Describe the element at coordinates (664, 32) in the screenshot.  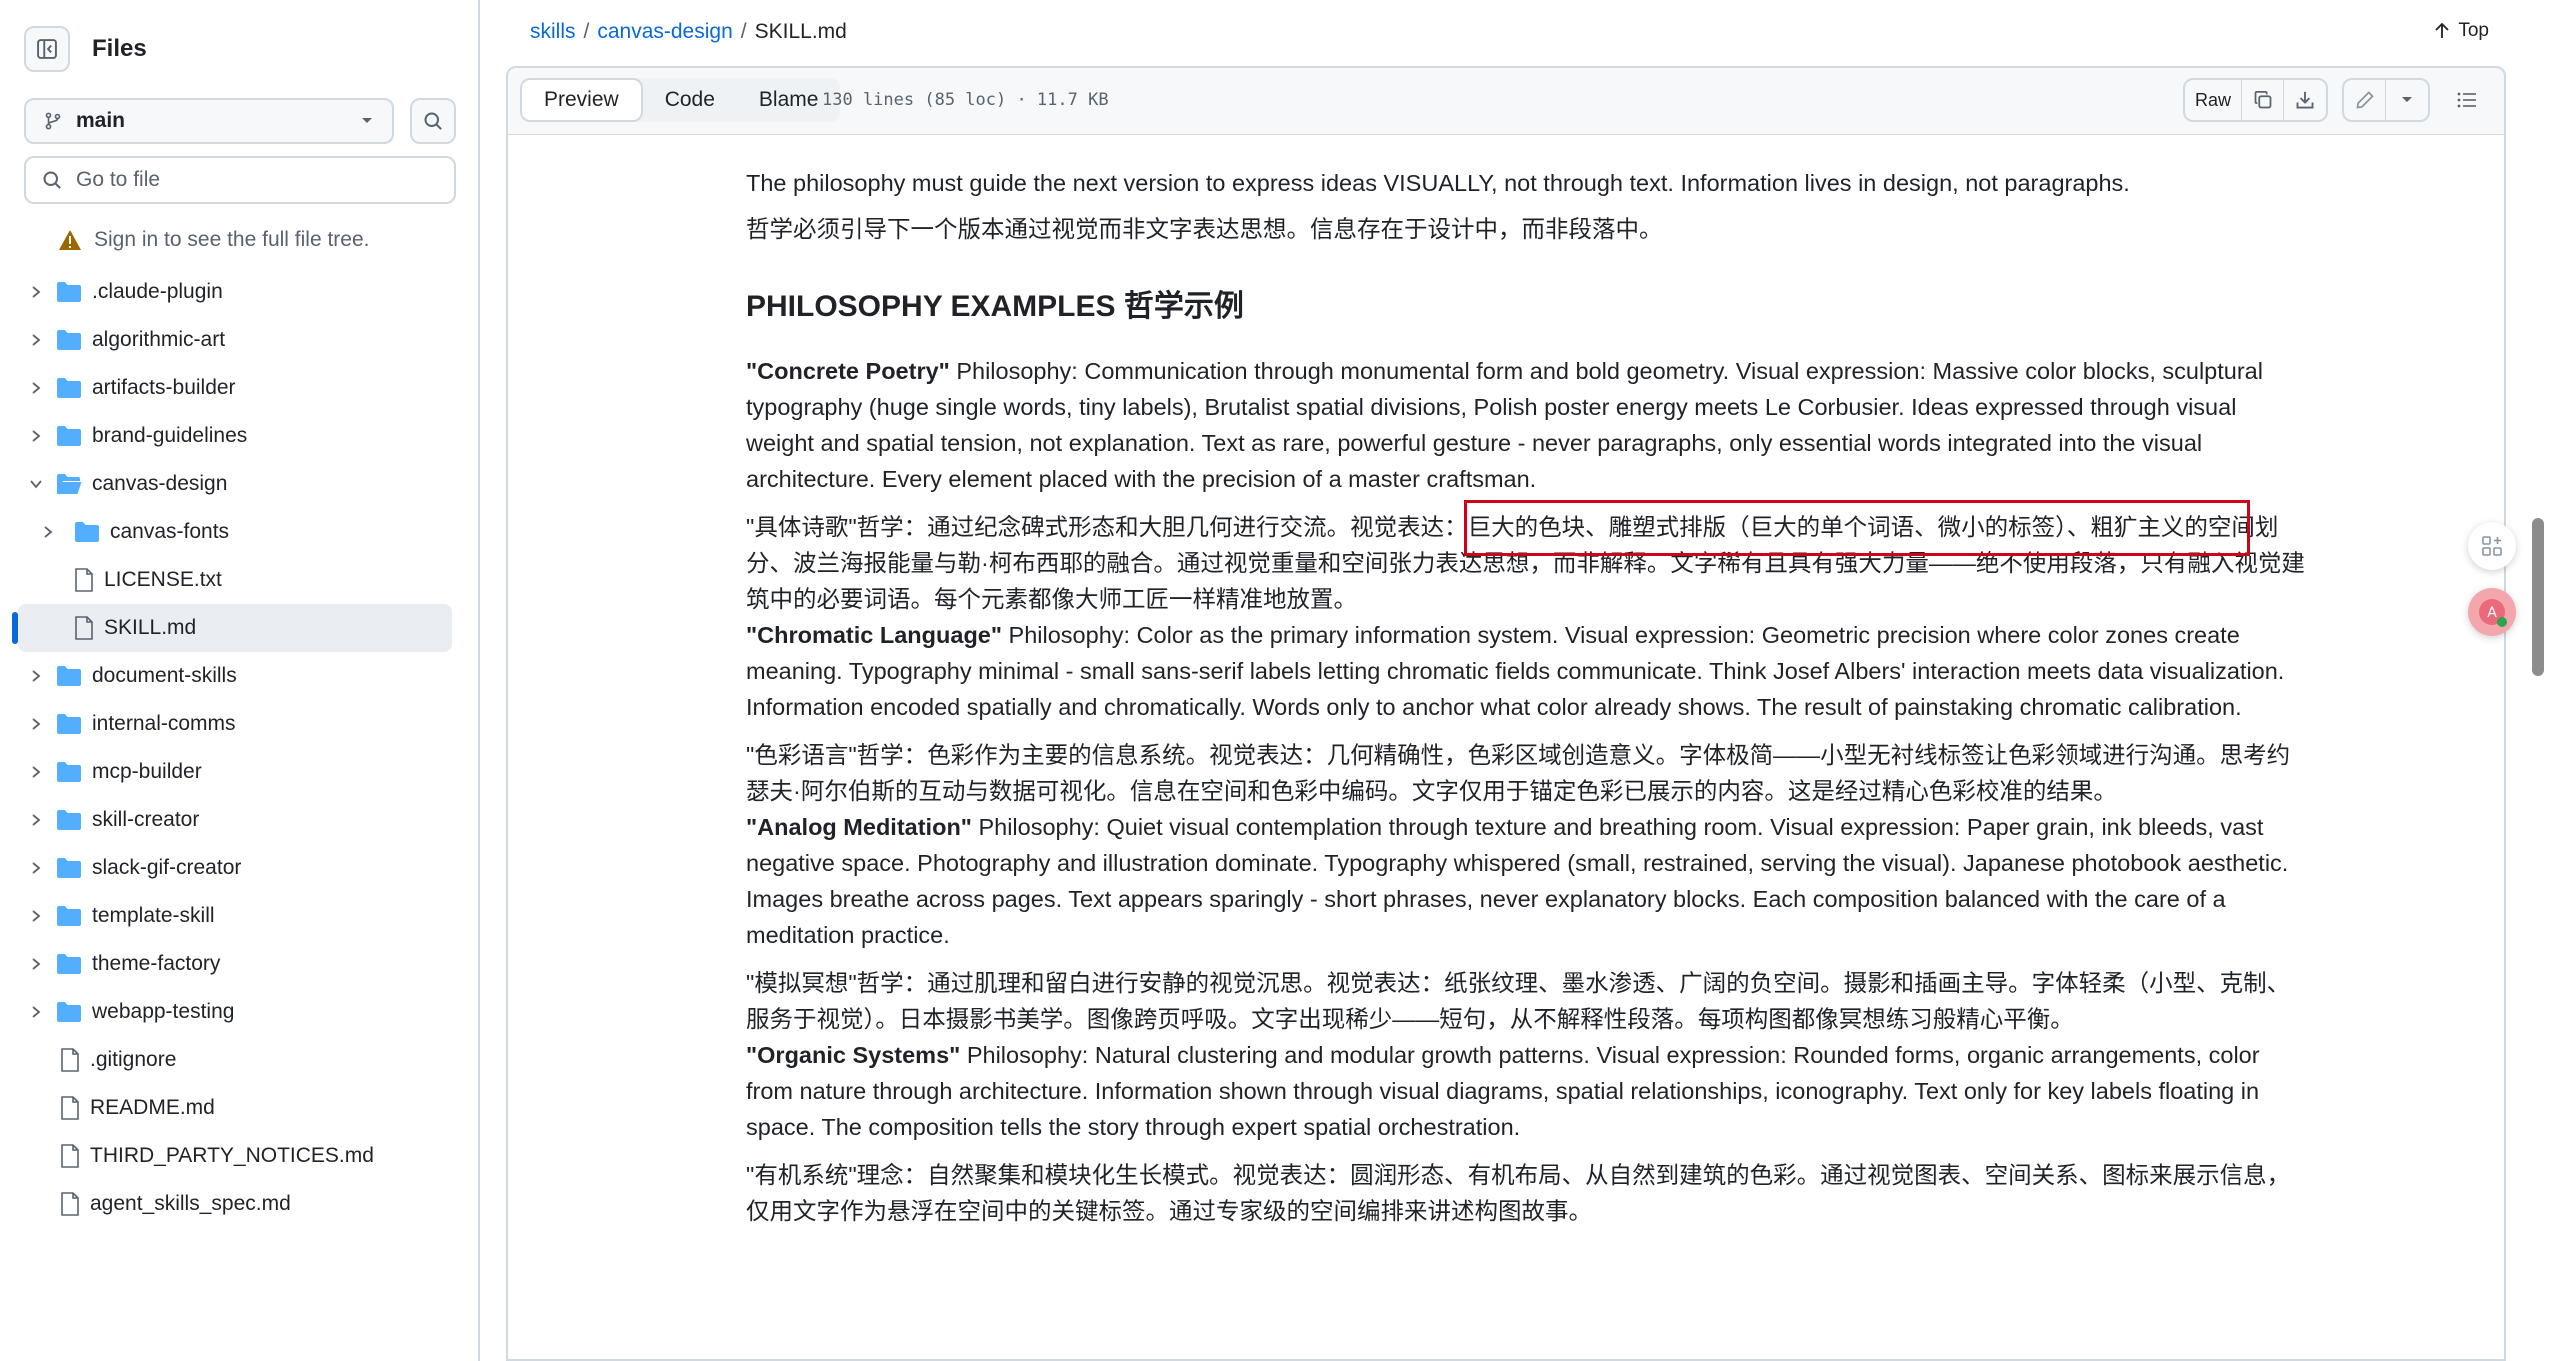
I see `breadcrumb-folder-link: canvas-design` at that location.